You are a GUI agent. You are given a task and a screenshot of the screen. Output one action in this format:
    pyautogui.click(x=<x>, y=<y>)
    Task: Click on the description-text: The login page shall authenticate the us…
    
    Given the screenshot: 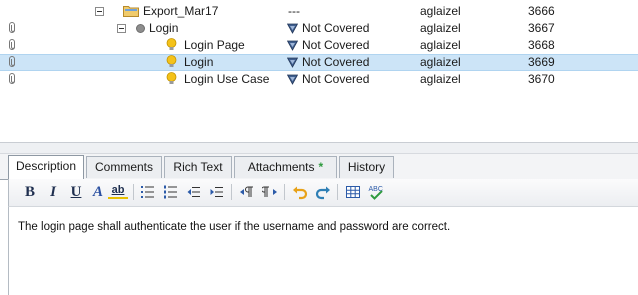 What is the action you would take?
    pyautogui.click(x=234, y=227)
    